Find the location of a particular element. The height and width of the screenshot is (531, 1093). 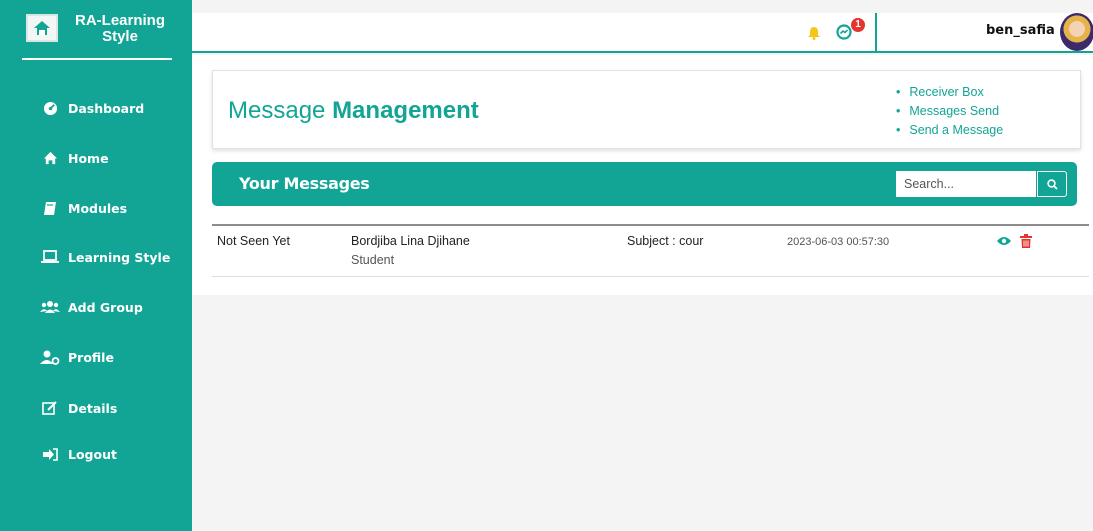

brand-name: RA-Learning Style is located at coordinates (120, 28).